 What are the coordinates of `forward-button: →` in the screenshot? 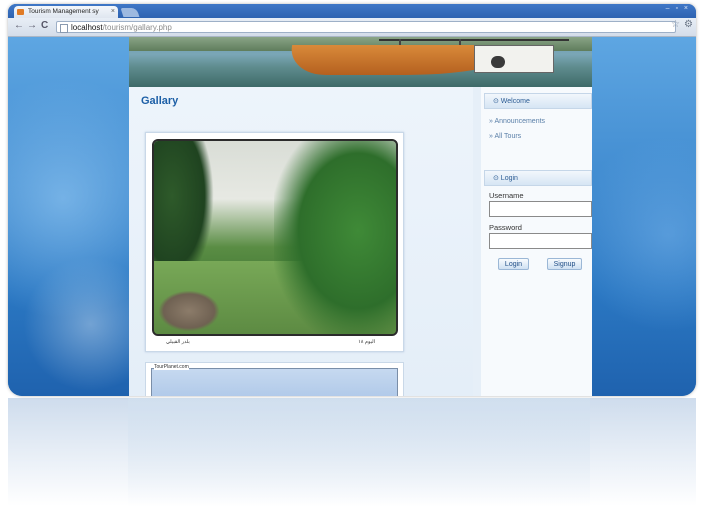 It's located at (32, 25).